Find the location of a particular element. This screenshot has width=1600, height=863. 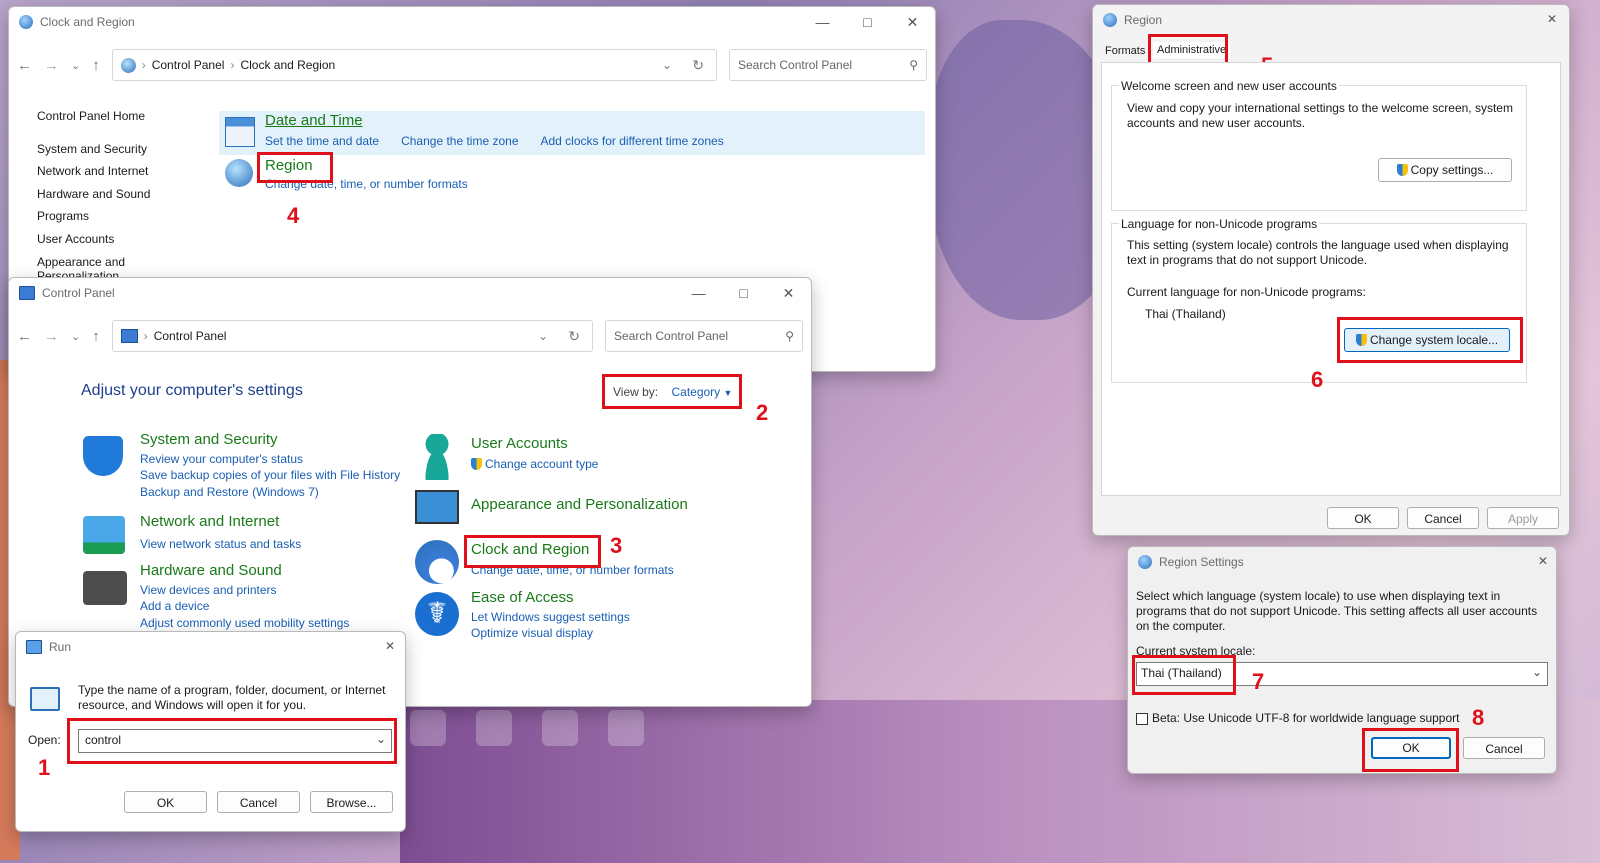

nav-user-accounts: User Accounts is located at coordinates (93, 239).